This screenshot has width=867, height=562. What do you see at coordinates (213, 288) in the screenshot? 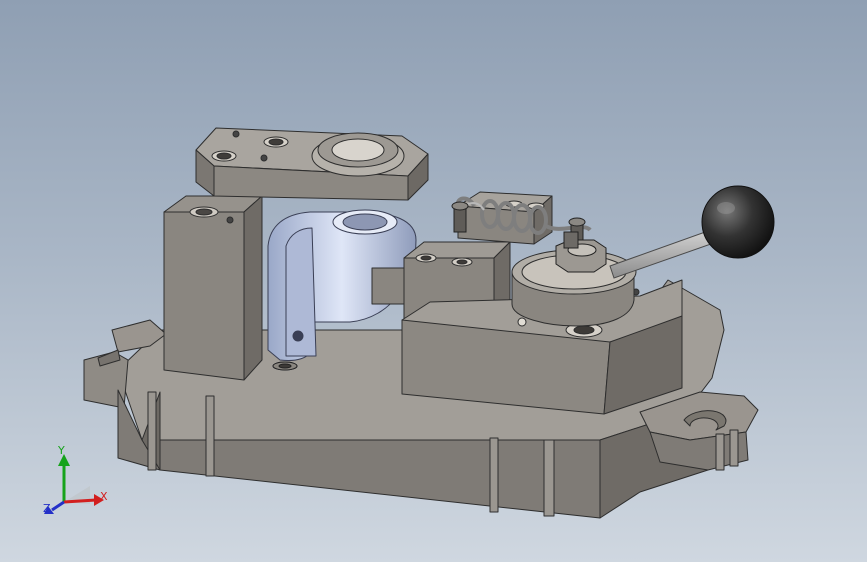
I see `left-support-block` at bounding box center [213, 288].